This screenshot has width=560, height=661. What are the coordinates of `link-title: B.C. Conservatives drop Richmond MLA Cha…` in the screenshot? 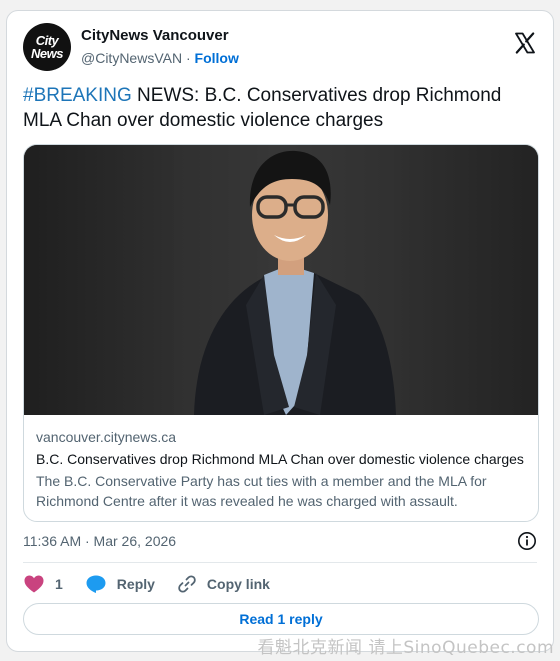 It's located at (280, 459).